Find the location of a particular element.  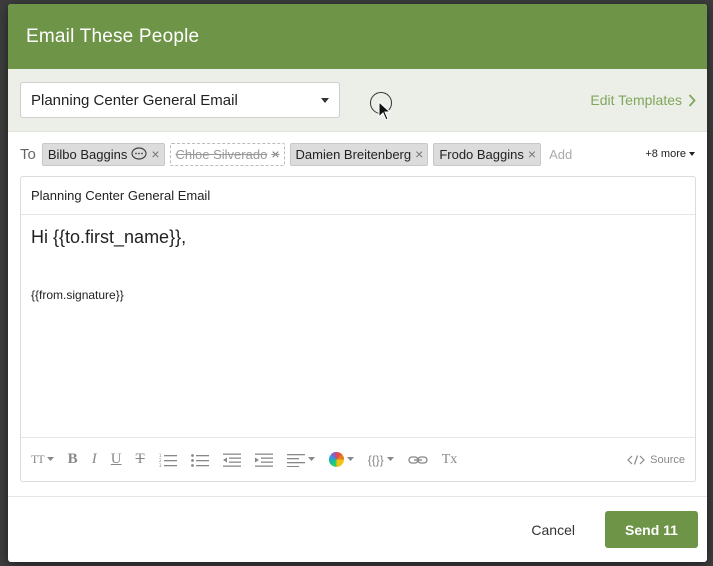

color-wheel-icon is located at coordinates (336, 459).